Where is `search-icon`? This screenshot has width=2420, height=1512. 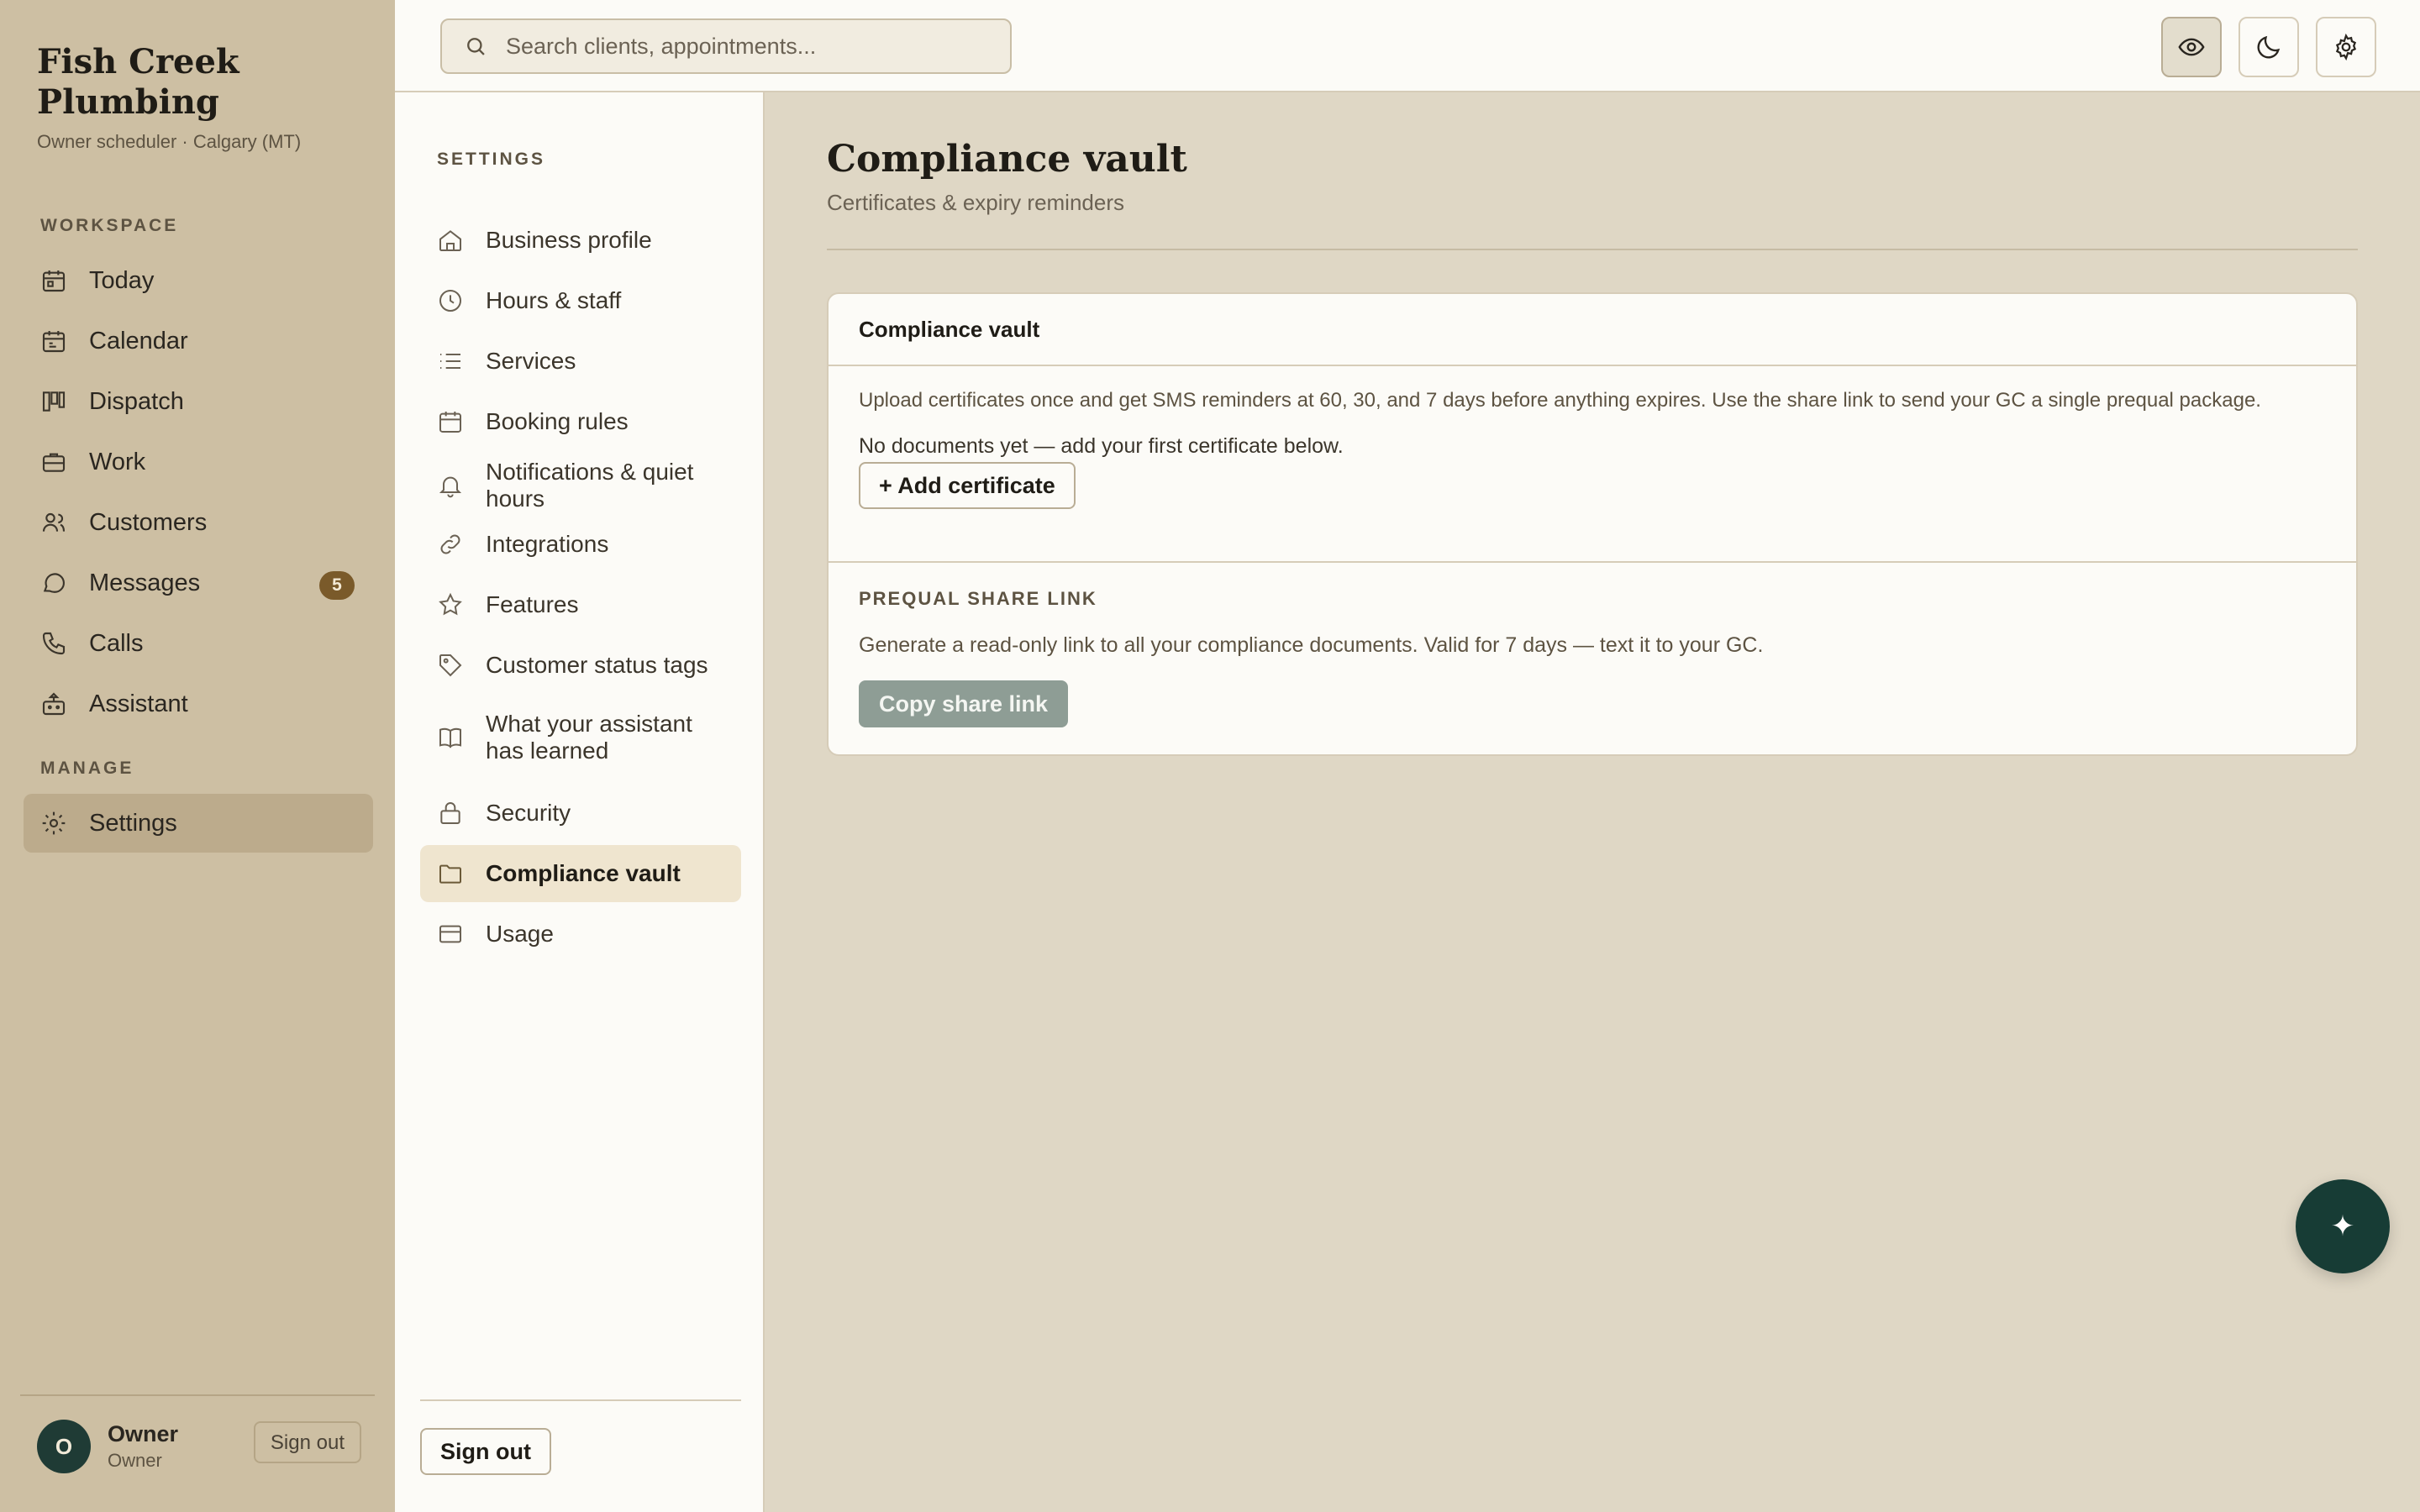
search-icon is located at coordinates (476, 46).